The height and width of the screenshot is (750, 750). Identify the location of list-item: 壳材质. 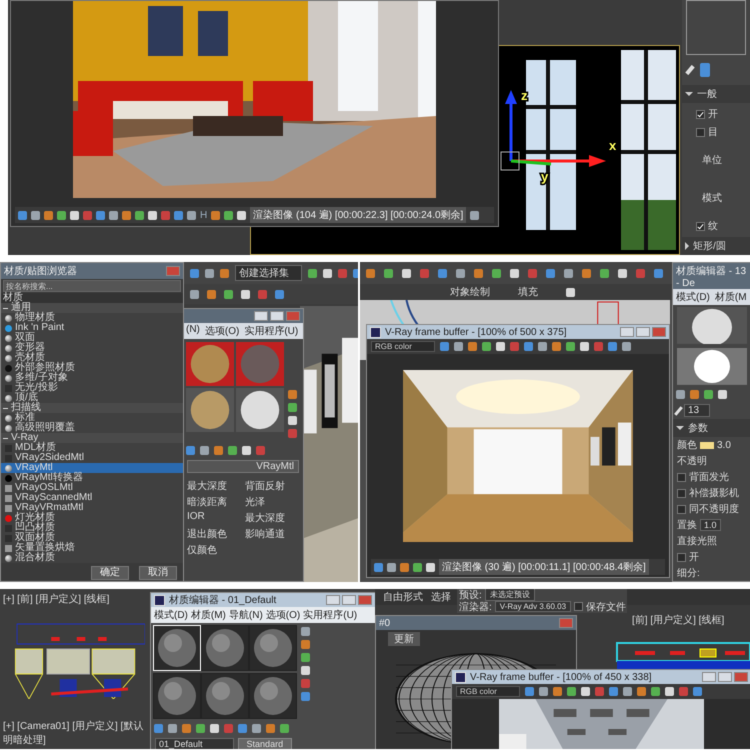
(92, 358).